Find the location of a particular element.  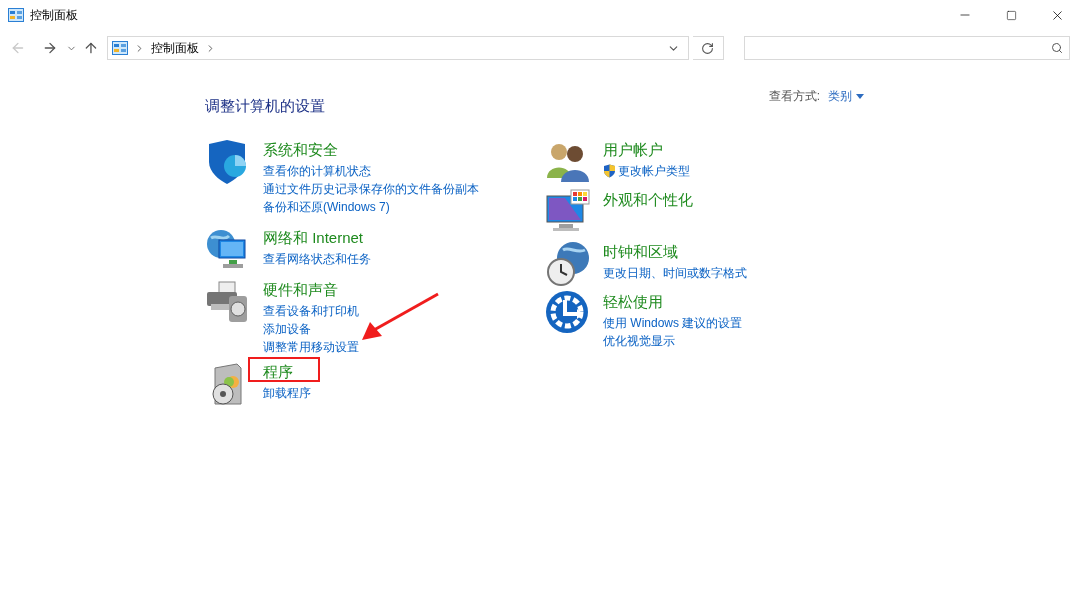

category-link: 备份和还原(Windows 7) is located at coordinates (326, 207).